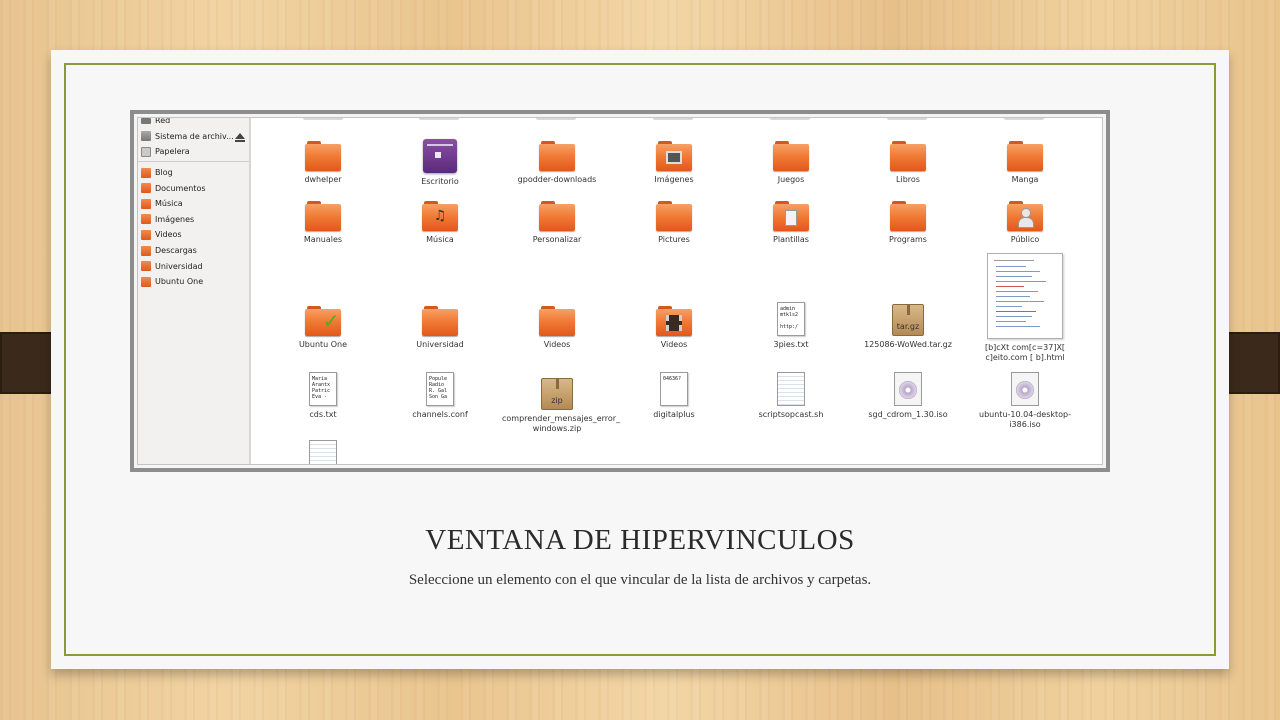 The height and width of the screenshot is (720, 1280). I want to click on file-item: tar.gz 125086-WoWed.tar.gz, so click(908, 327).